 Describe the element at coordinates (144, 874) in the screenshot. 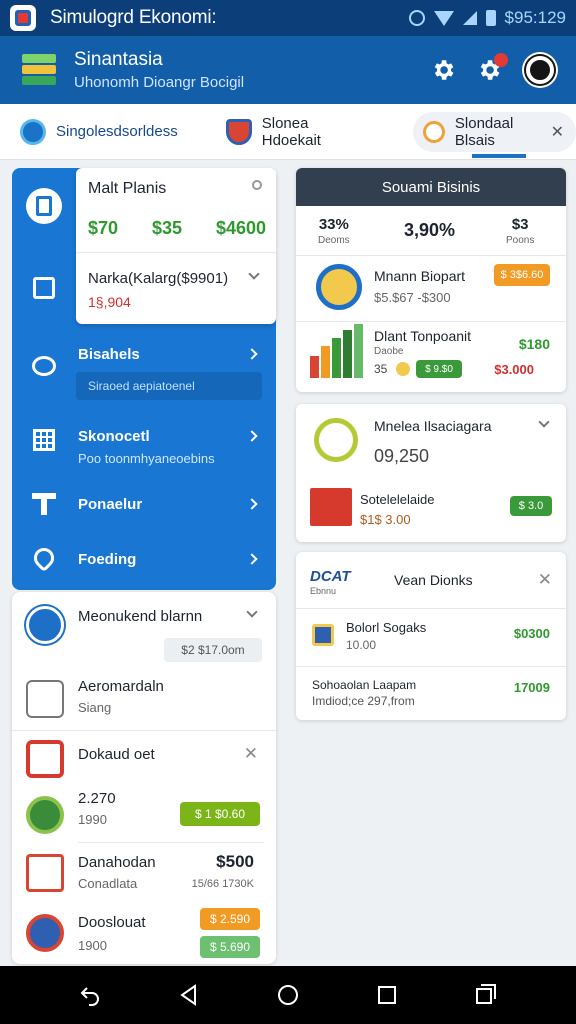

I see `list-item: Danahodan Conadlata $500 15/66 1730K` at that location.